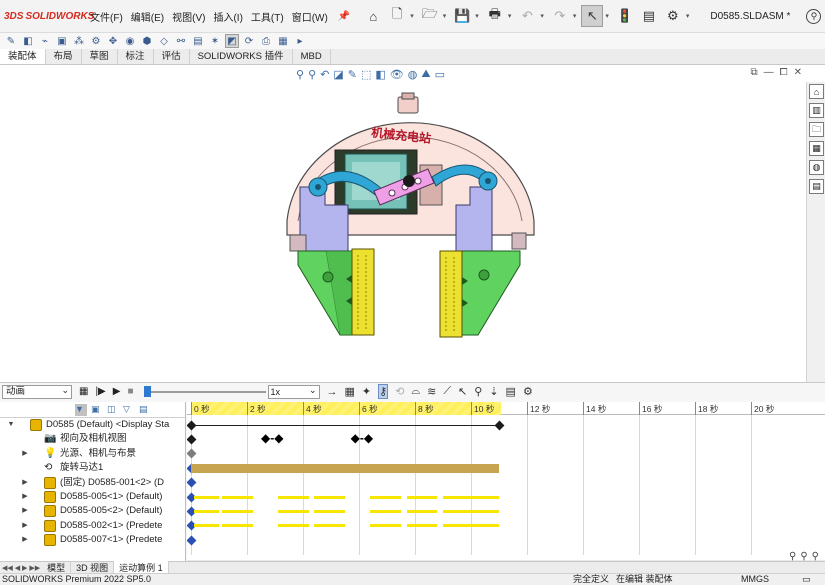 This screenshot has width=825, height=585. What do you see at coordinates (816, 167) in the screenshot?
I see `appearances-icon: ◍` at bounding box center [816, 167].